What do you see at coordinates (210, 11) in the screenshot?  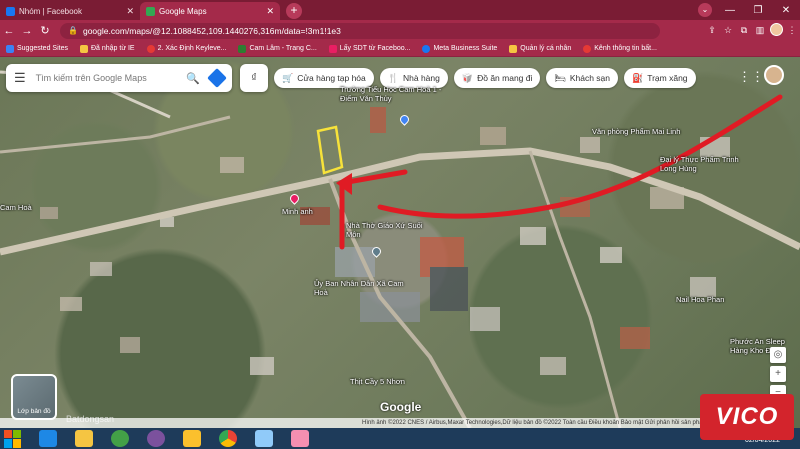 I see `tab-google-maps: Google Maps ✕` at bounding box center [210, 11].